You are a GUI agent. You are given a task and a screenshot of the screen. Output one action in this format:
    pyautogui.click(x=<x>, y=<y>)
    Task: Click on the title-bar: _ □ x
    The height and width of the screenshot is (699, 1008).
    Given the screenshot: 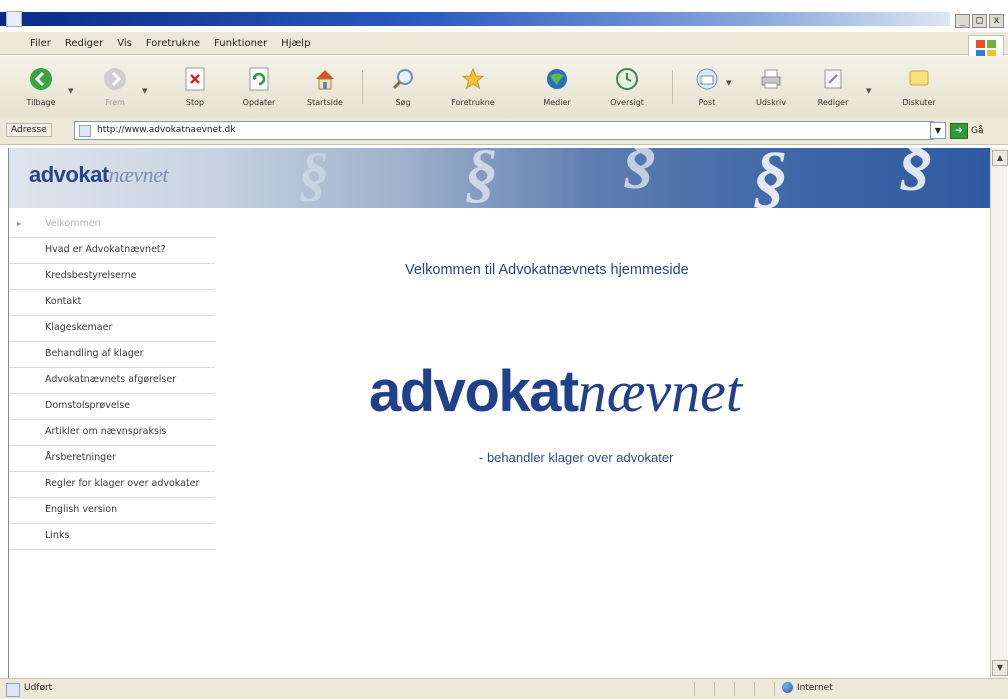 What is the action you would take?
    pyautogui.click(x=504, y=15)
    